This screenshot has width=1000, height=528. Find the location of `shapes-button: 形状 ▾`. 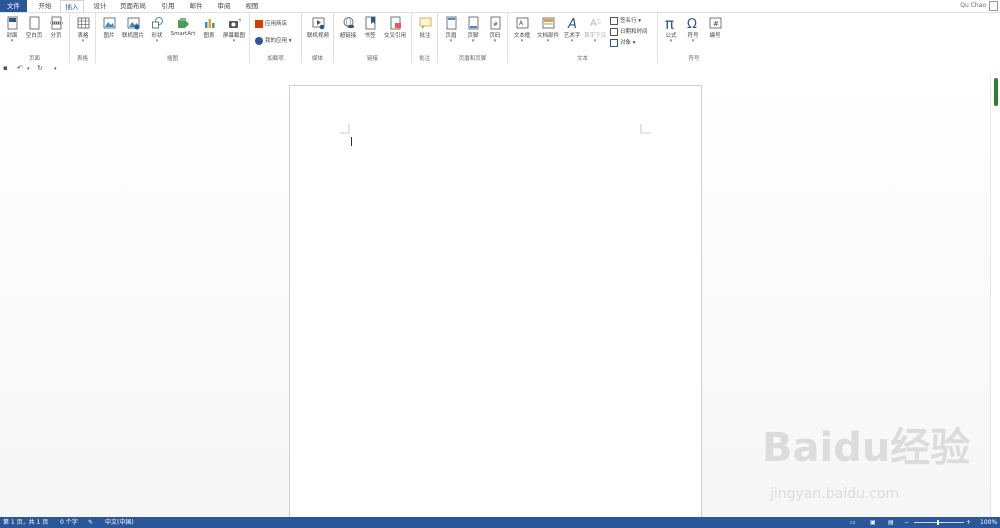

shapes-button: 形状 ▾ is located at coordinates (157, 30).